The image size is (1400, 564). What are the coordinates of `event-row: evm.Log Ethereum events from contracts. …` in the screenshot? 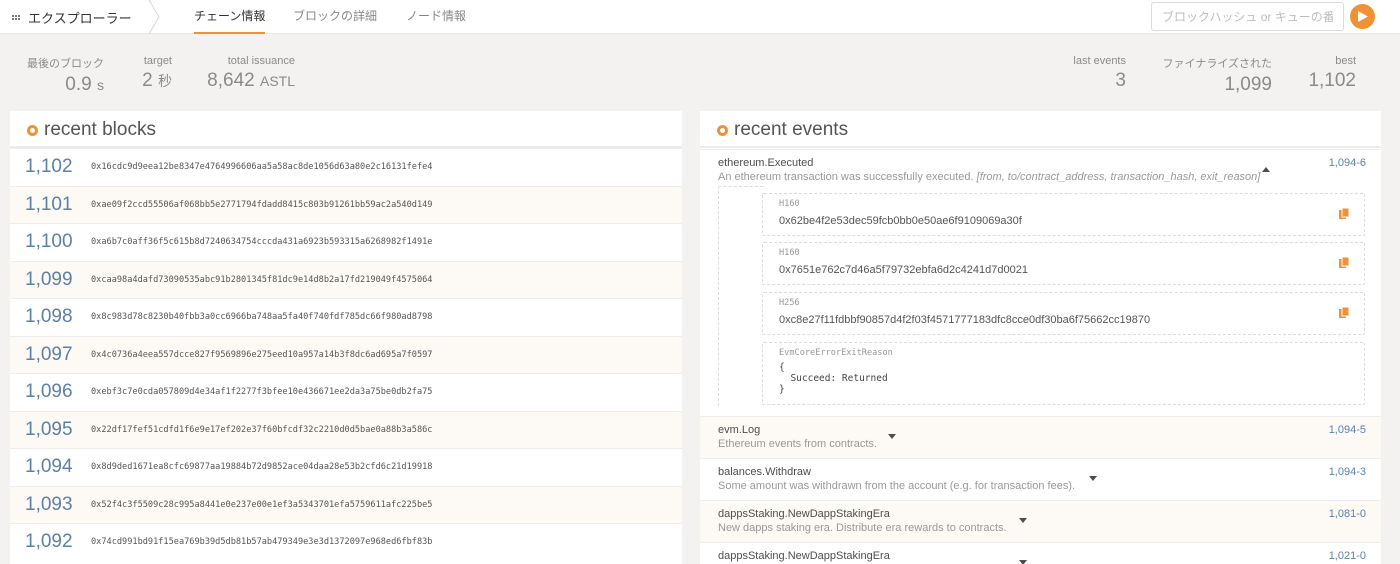 It's located at (1040, 437).